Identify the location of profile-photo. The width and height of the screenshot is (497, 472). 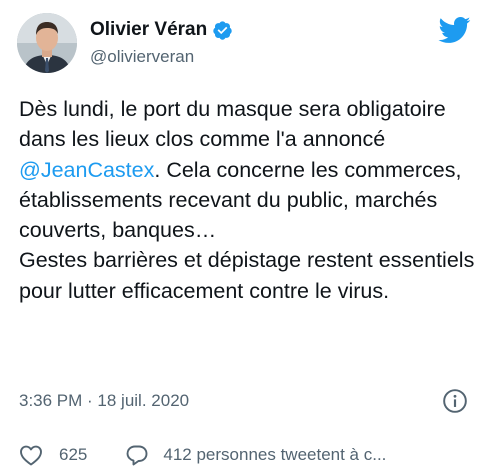
(47, 43).